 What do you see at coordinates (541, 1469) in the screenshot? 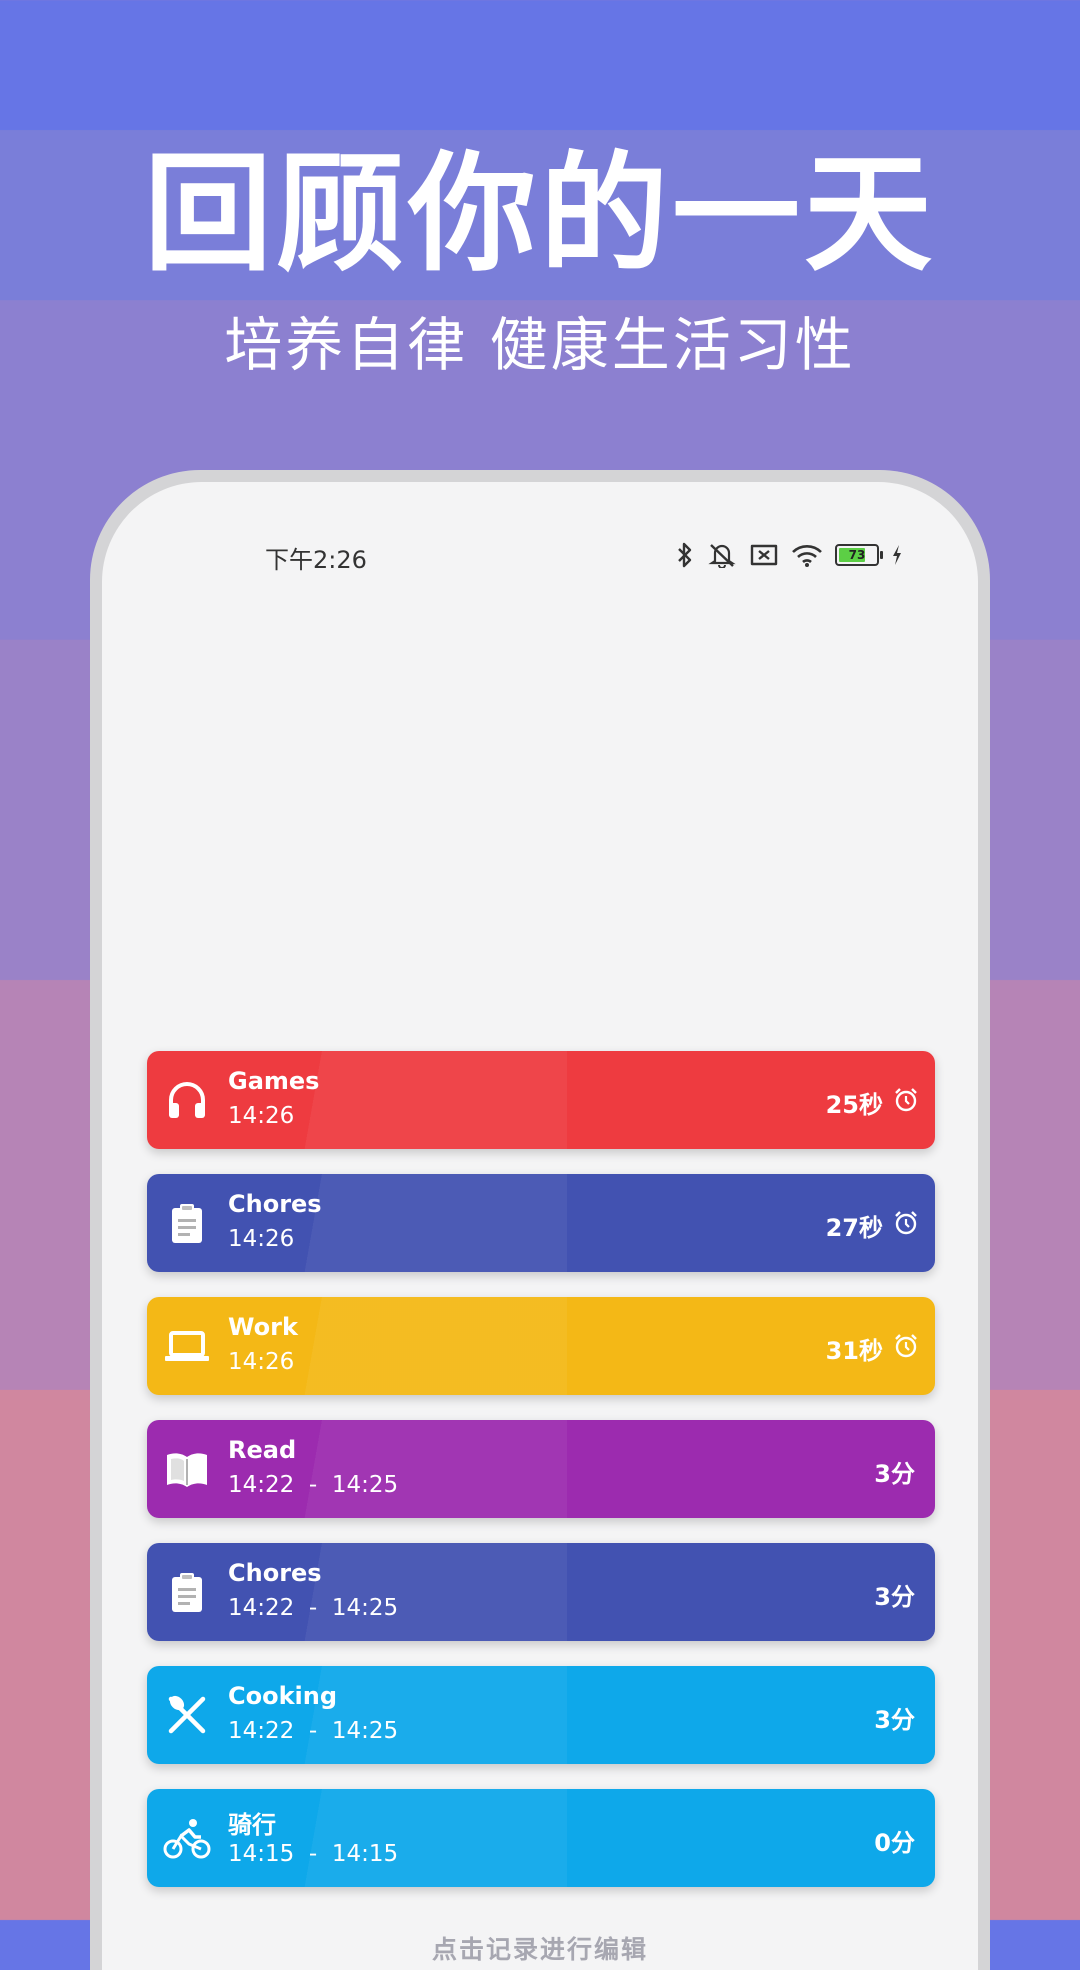
I see `record-card: Read 14:22 - 14:25 3分` at bounding box center [541, 1469].